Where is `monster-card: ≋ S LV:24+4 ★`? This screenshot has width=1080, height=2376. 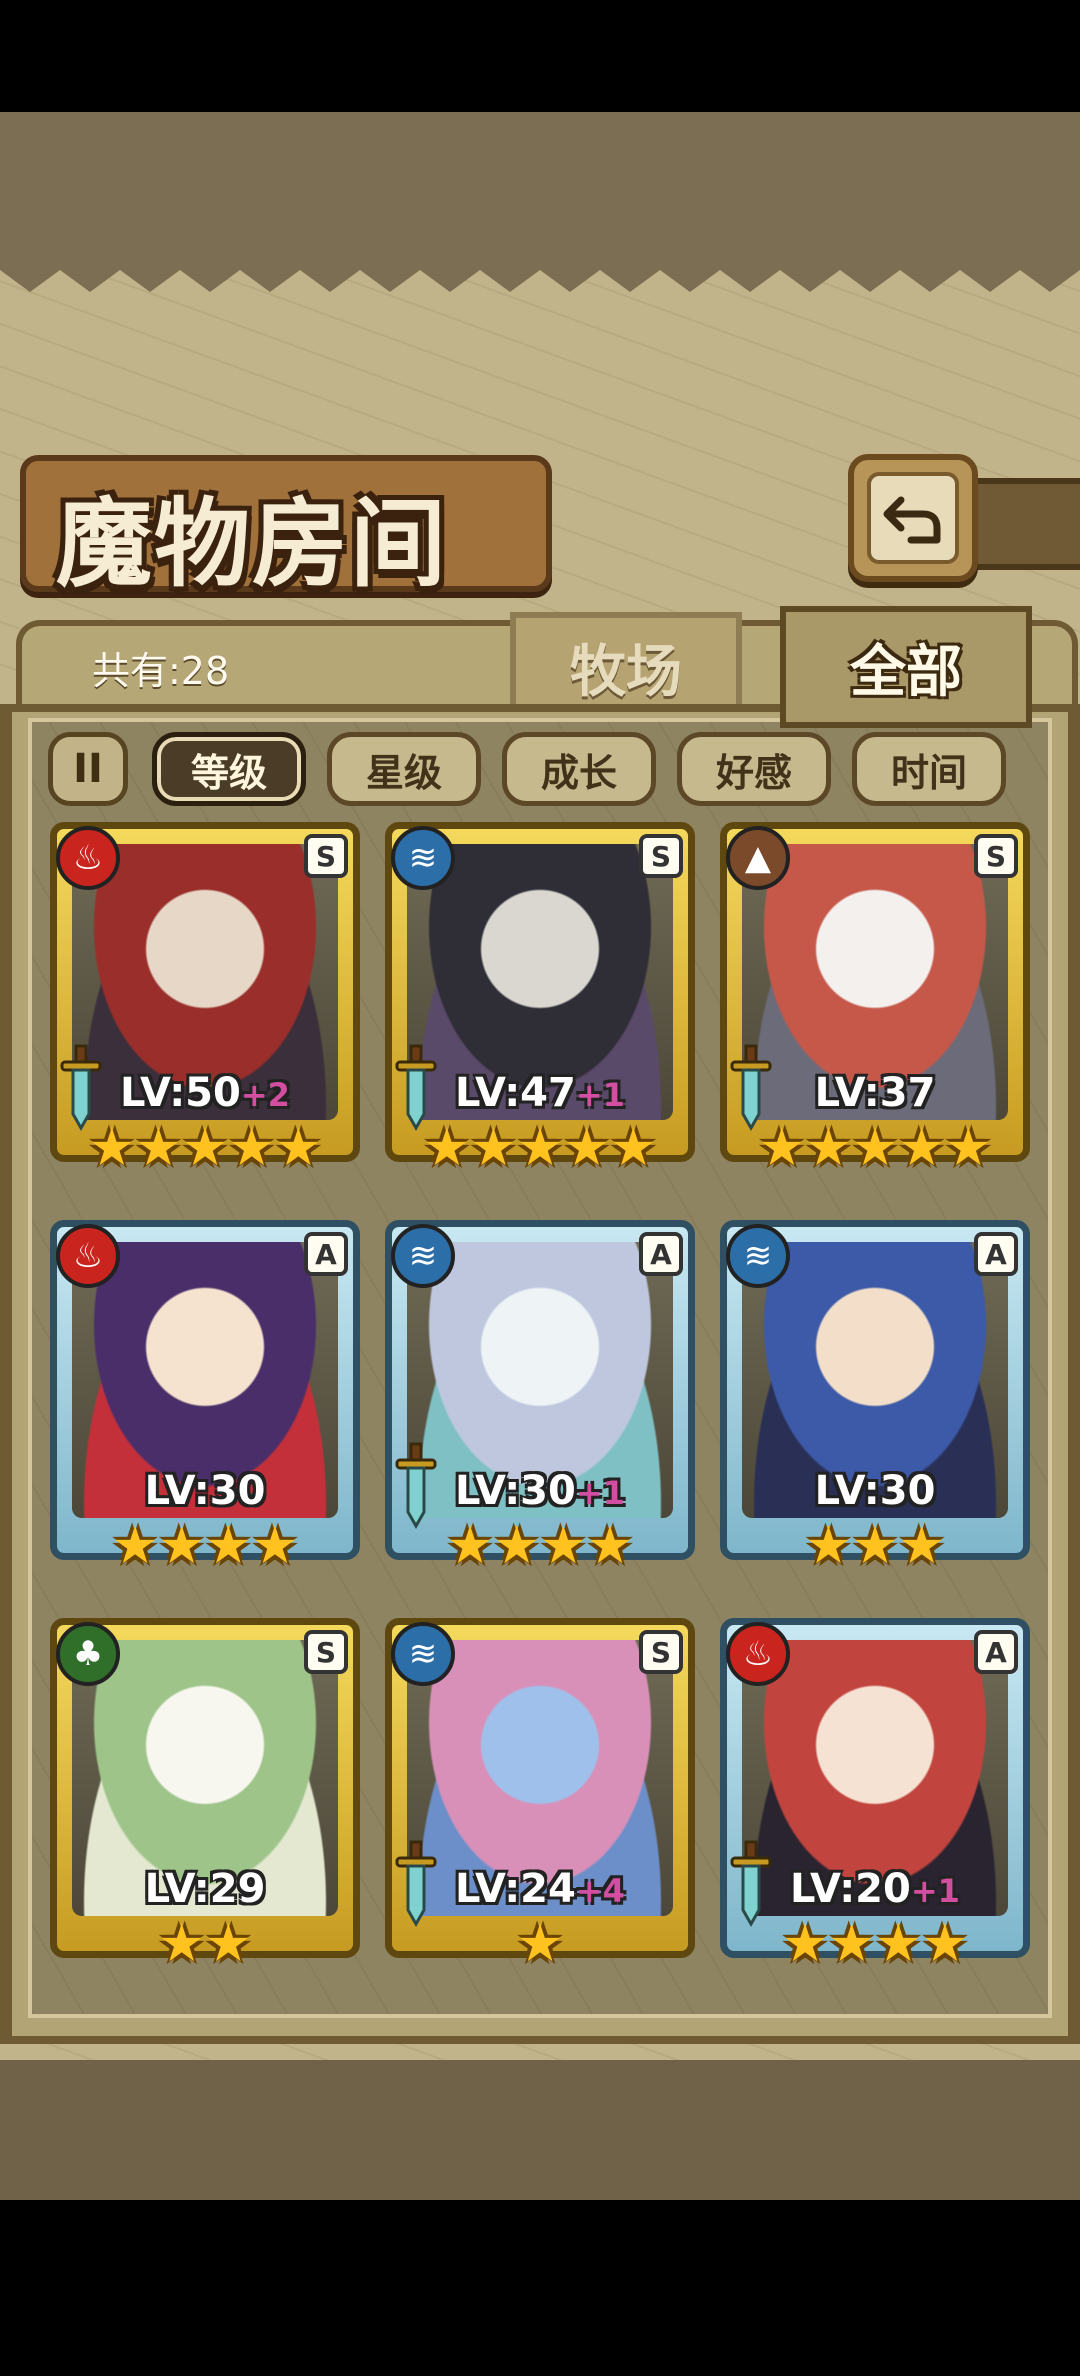 monster-card: ≋ S LV:24+4 ★ is located at coordinates (540, 1798).